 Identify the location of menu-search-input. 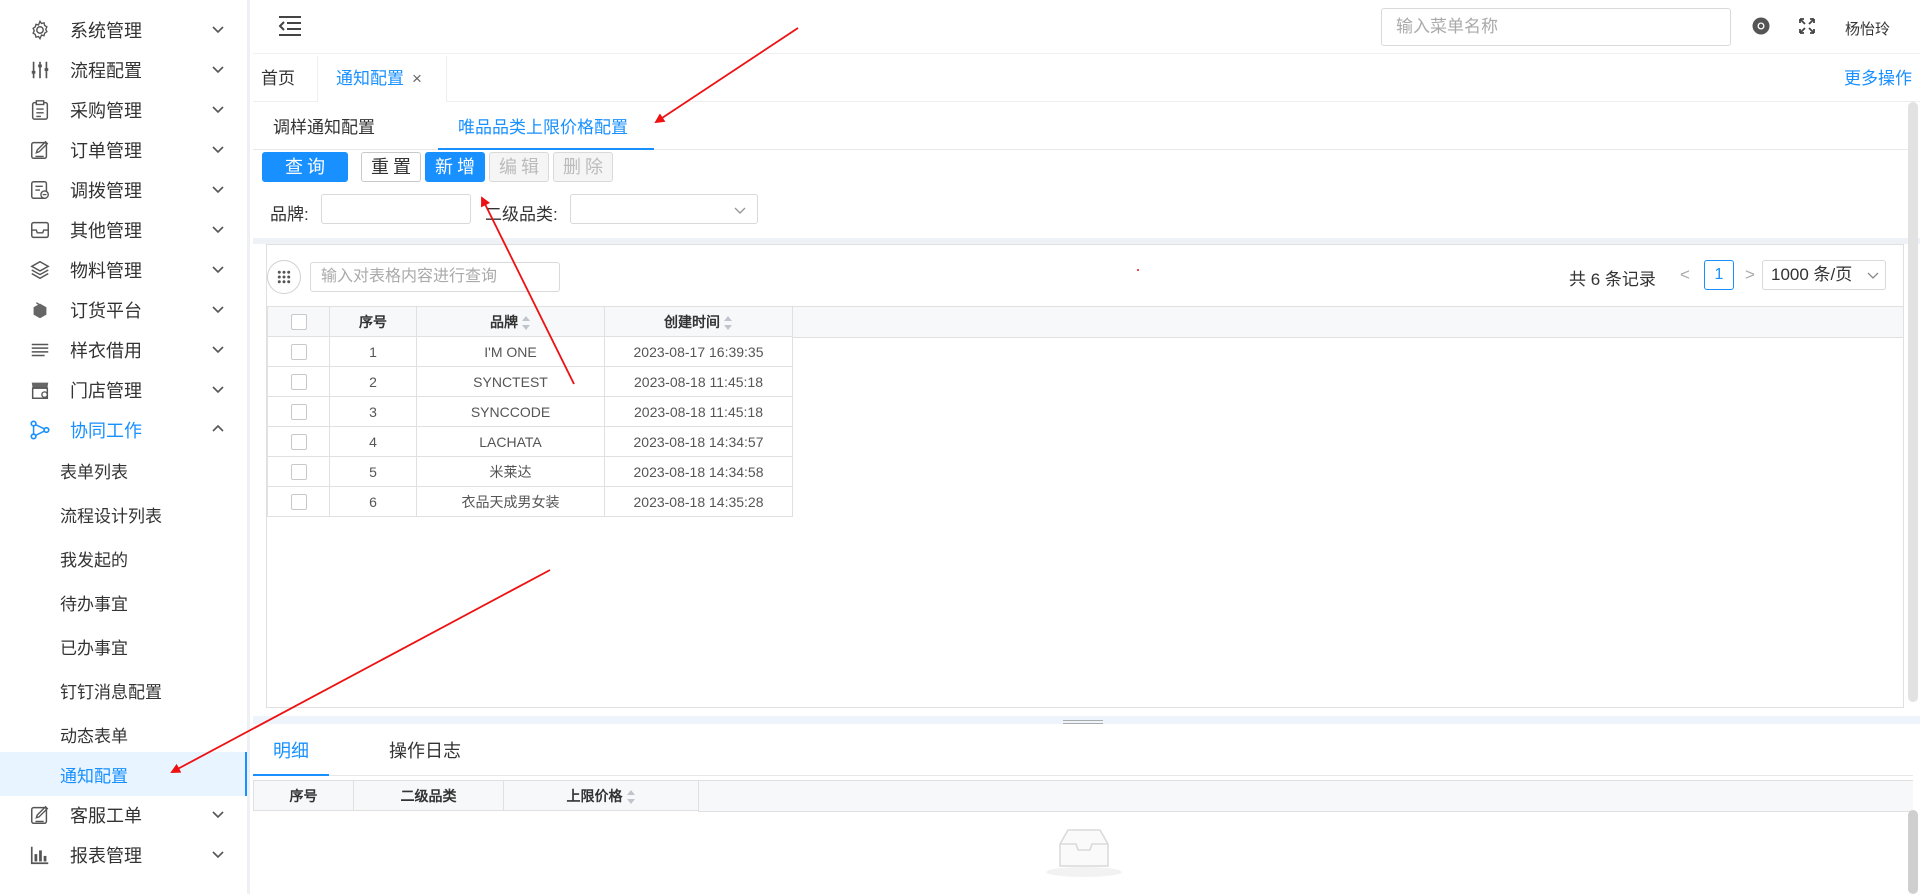
(1556, 27).